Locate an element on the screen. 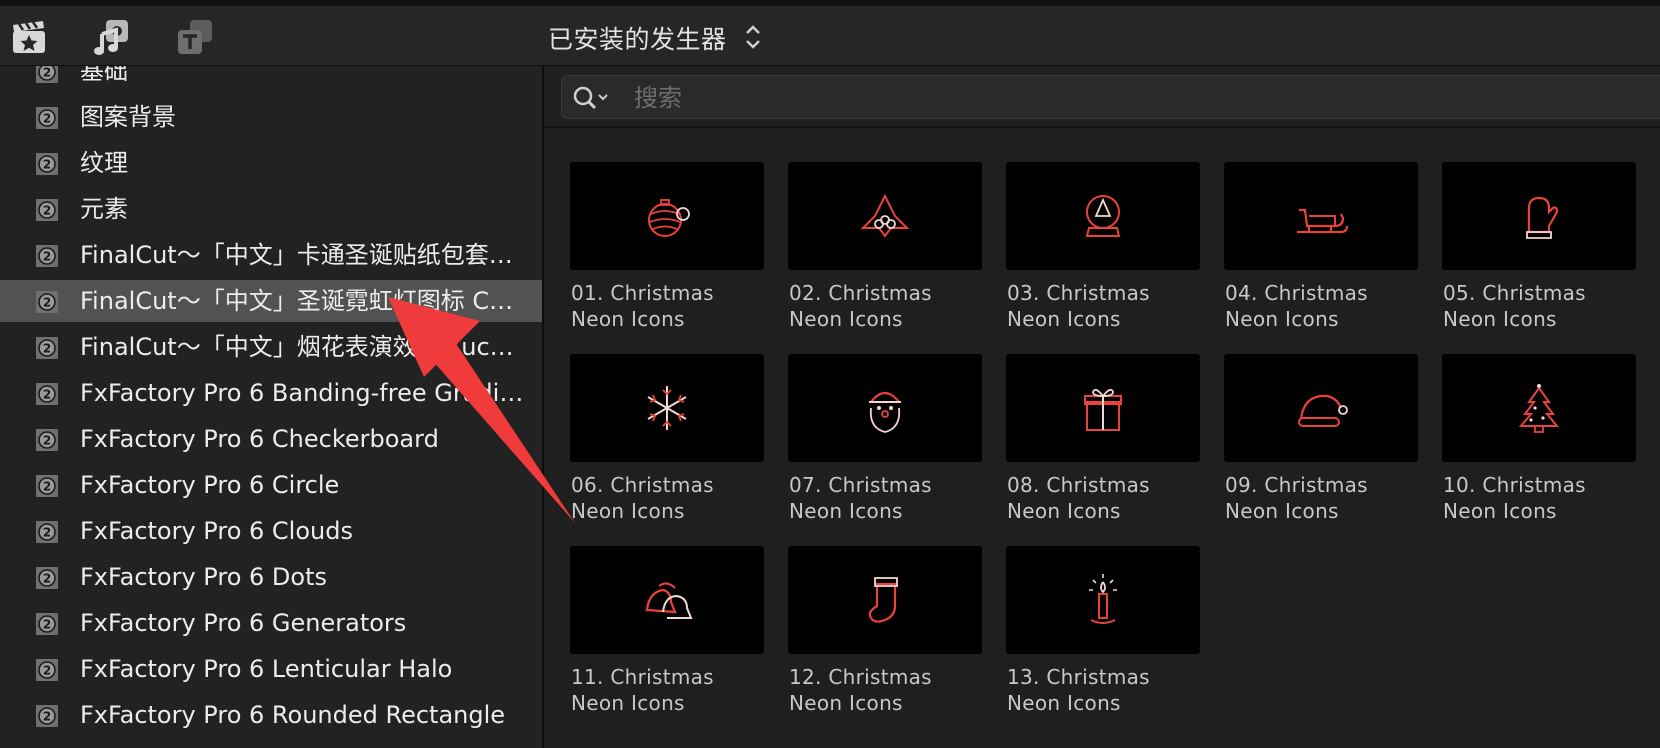 This screenshot has height=748, width=1660. generator-tile: 07. Christmas Neon Icons is located at coordinates (885, 444).